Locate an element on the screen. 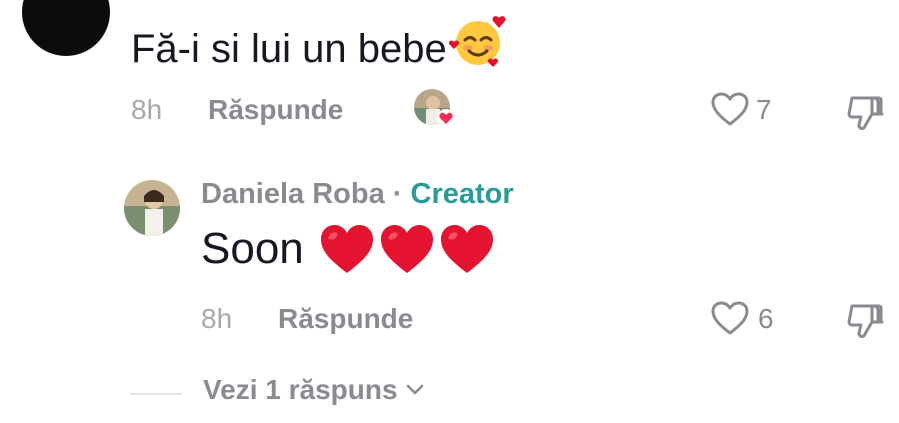 Image resolution: width=899 pixels, height=423 pixels. reply-header: Daniela Roba · Creator is located at coordinates (357, 194).